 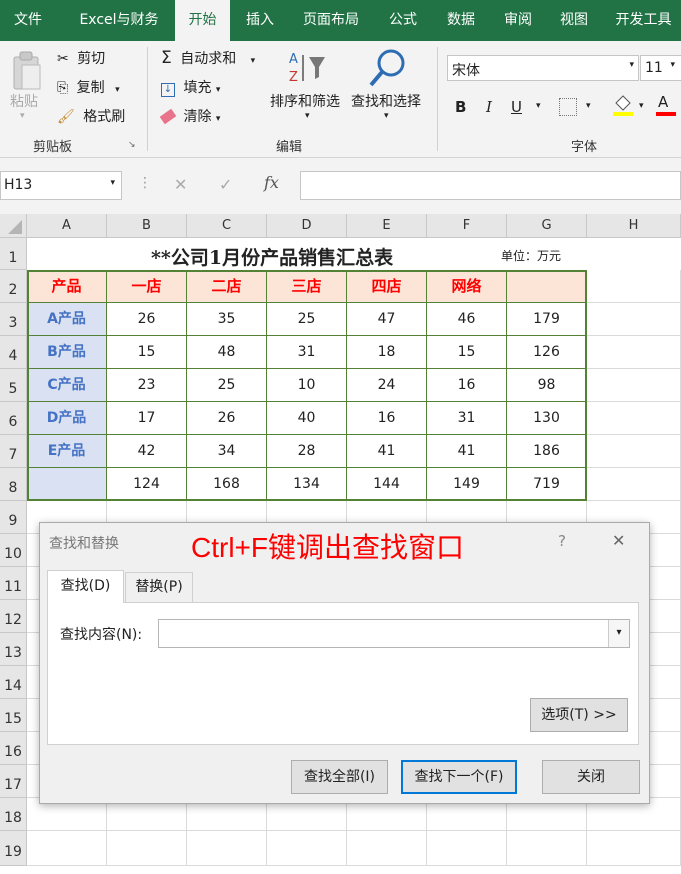 What do you see at coordinates (387, 484) in the screenshot?
I see `total-cell: 144` at bounding box center [387, 484].